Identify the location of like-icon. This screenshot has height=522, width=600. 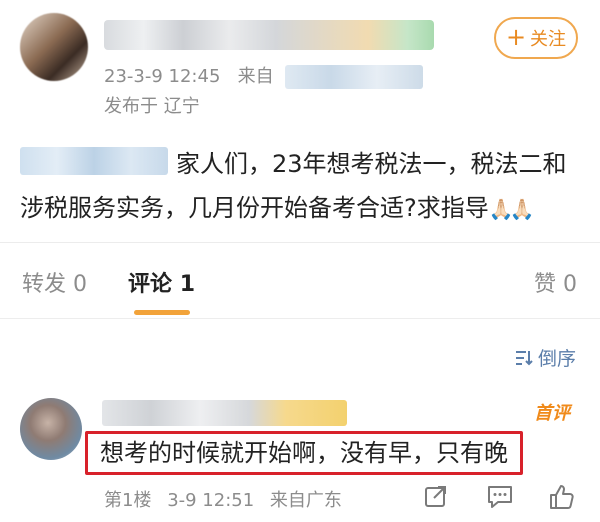
(562, 497).